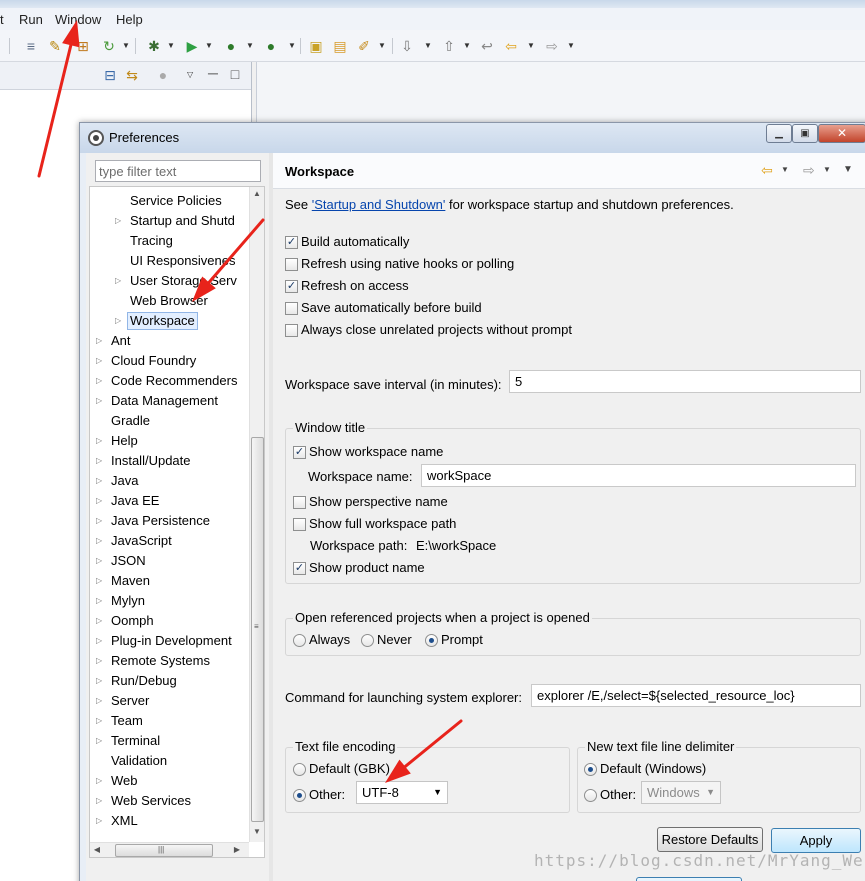 This screenshot has height=881, width=865. Describe the element at coordinates (398, 771) in the screenshot. I see `encoding-arrow-head` at that location.